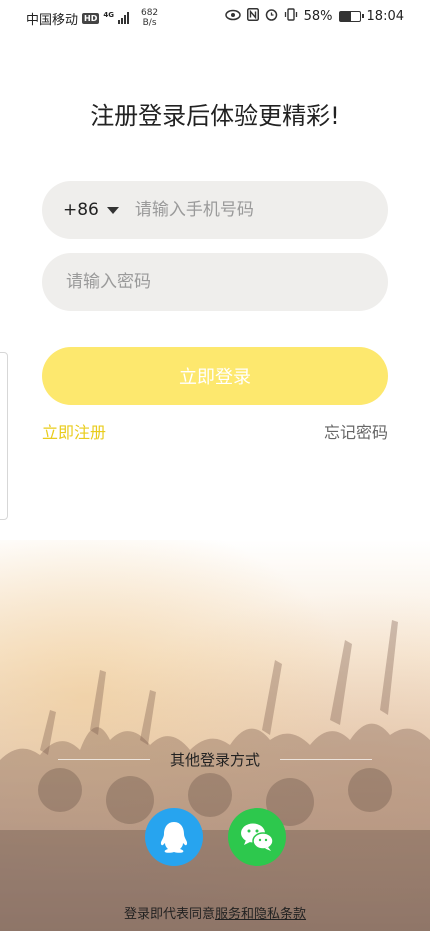  What do you see at coordinates (215, 16) in the screenshot?
I see `status-bar: 中国移动 HD 4G 682 B/s 58% 18:04` at bounding box center [215, 16].